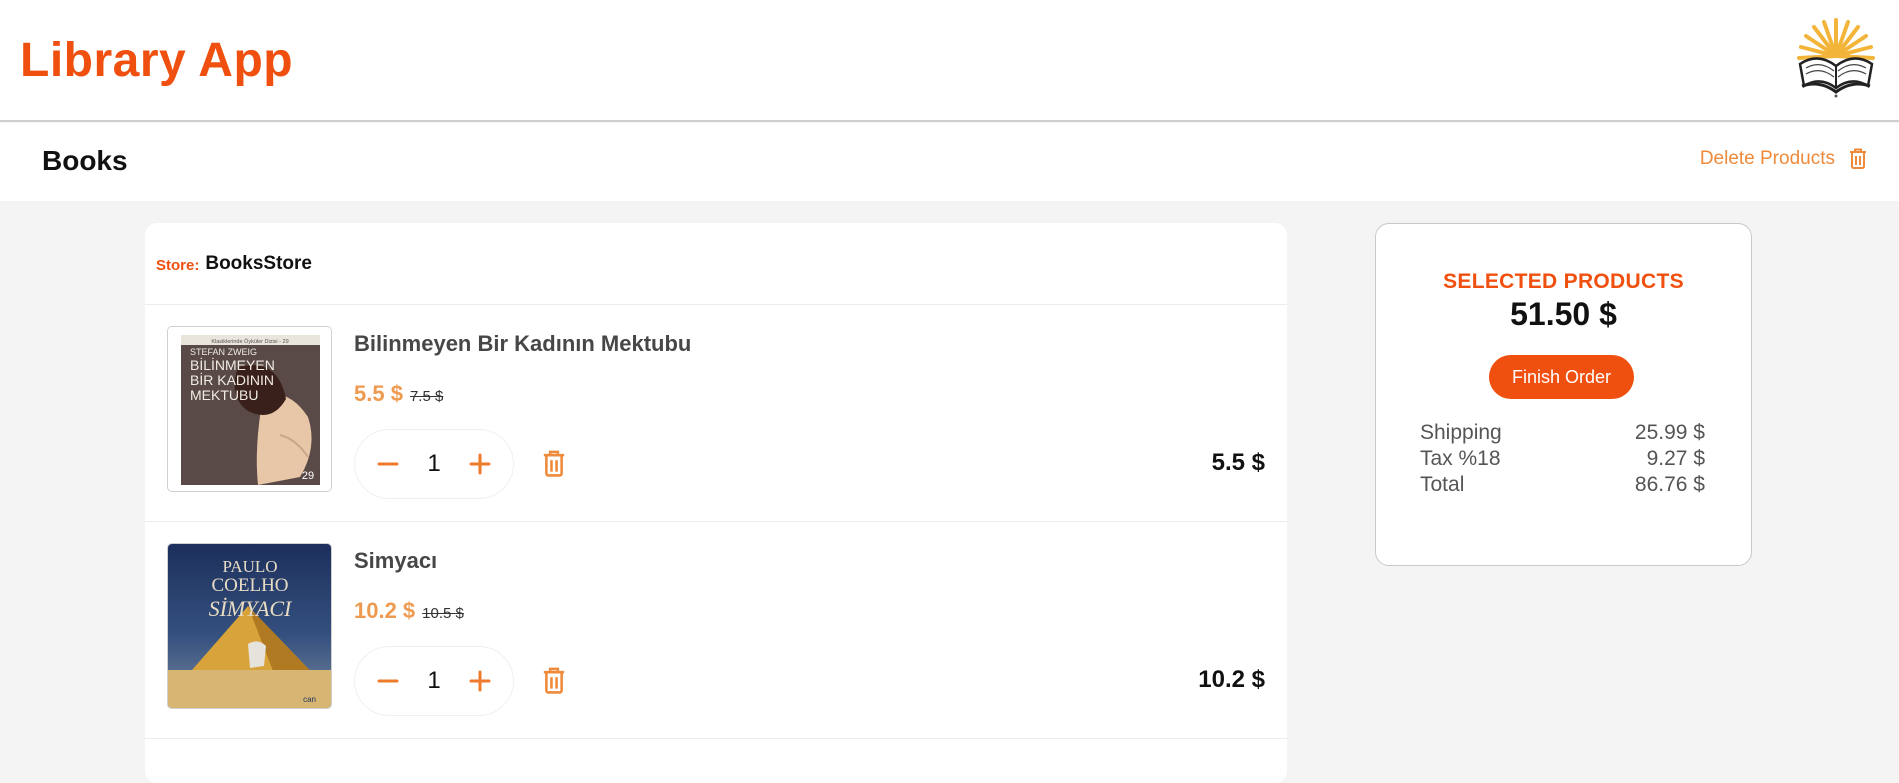  Describe the element at coordinates (1238, 462) in the screenshot. I see `line-total: 5.5 $` at that location.